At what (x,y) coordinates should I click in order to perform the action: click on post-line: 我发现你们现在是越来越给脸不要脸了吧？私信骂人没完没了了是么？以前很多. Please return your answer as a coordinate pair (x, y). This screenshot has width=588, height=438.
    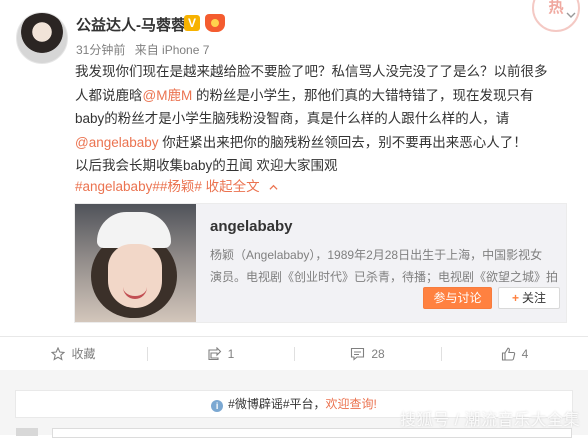
    Looking at the image, I should click on (311, 71).